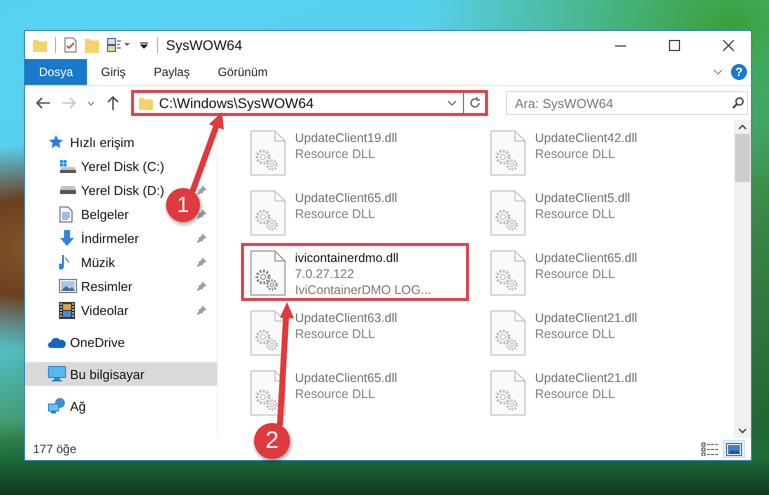  What do you see at coordinates (66, 214) in the screenshot?
I see `document-icon` at bounding box center [66, 214].